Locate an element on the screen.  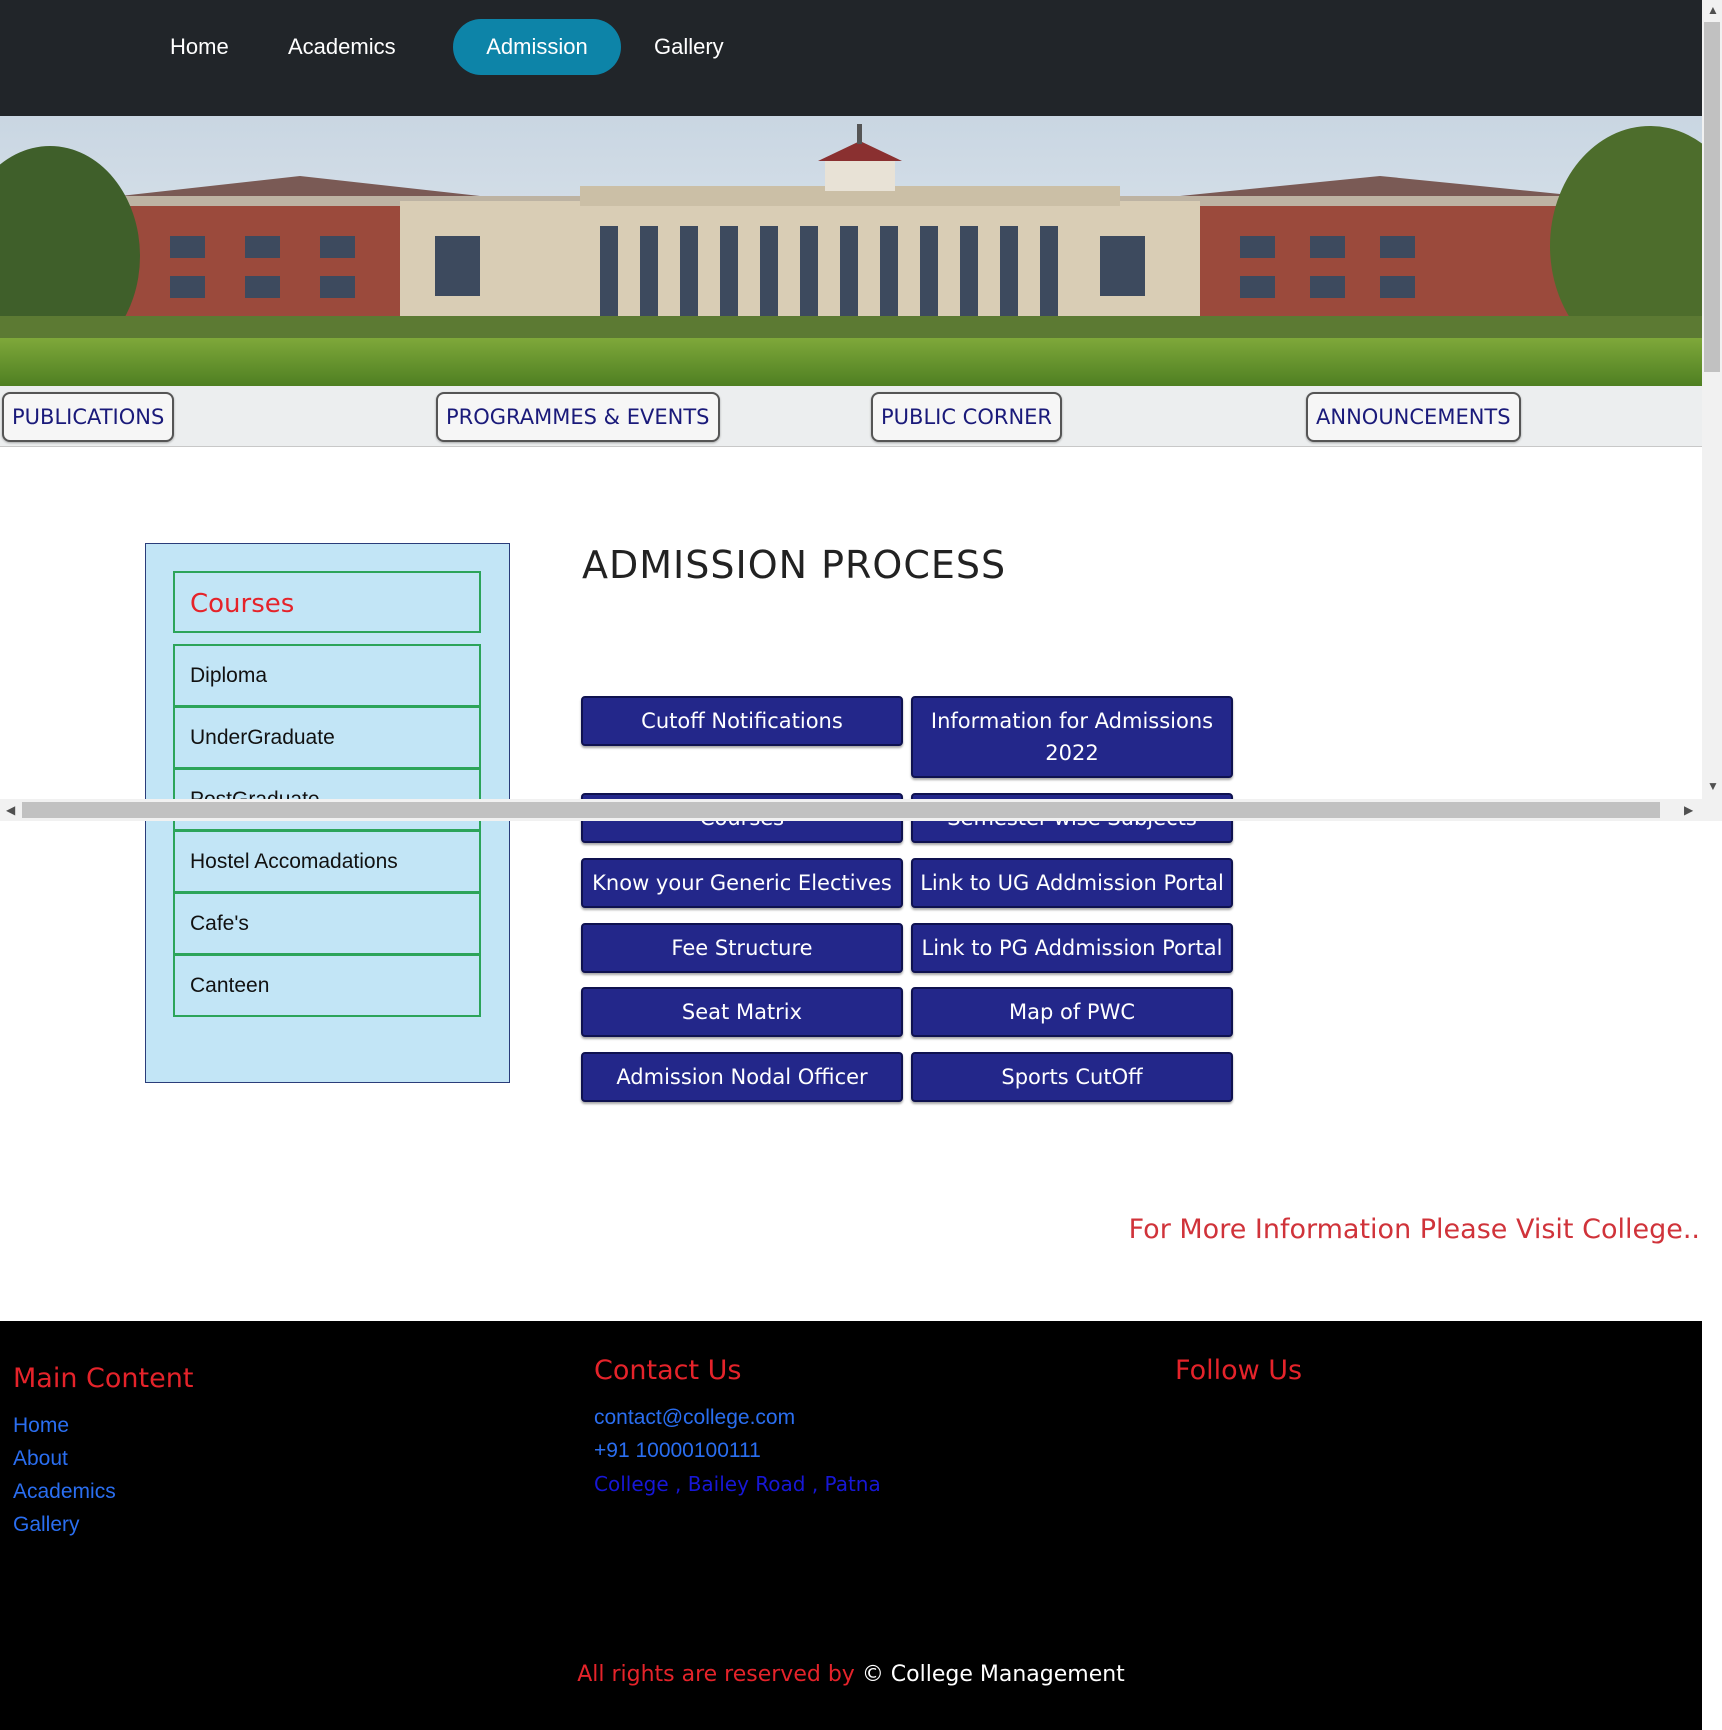
contact-email-link: contact@college.com is located at coordinates (694, 1418).